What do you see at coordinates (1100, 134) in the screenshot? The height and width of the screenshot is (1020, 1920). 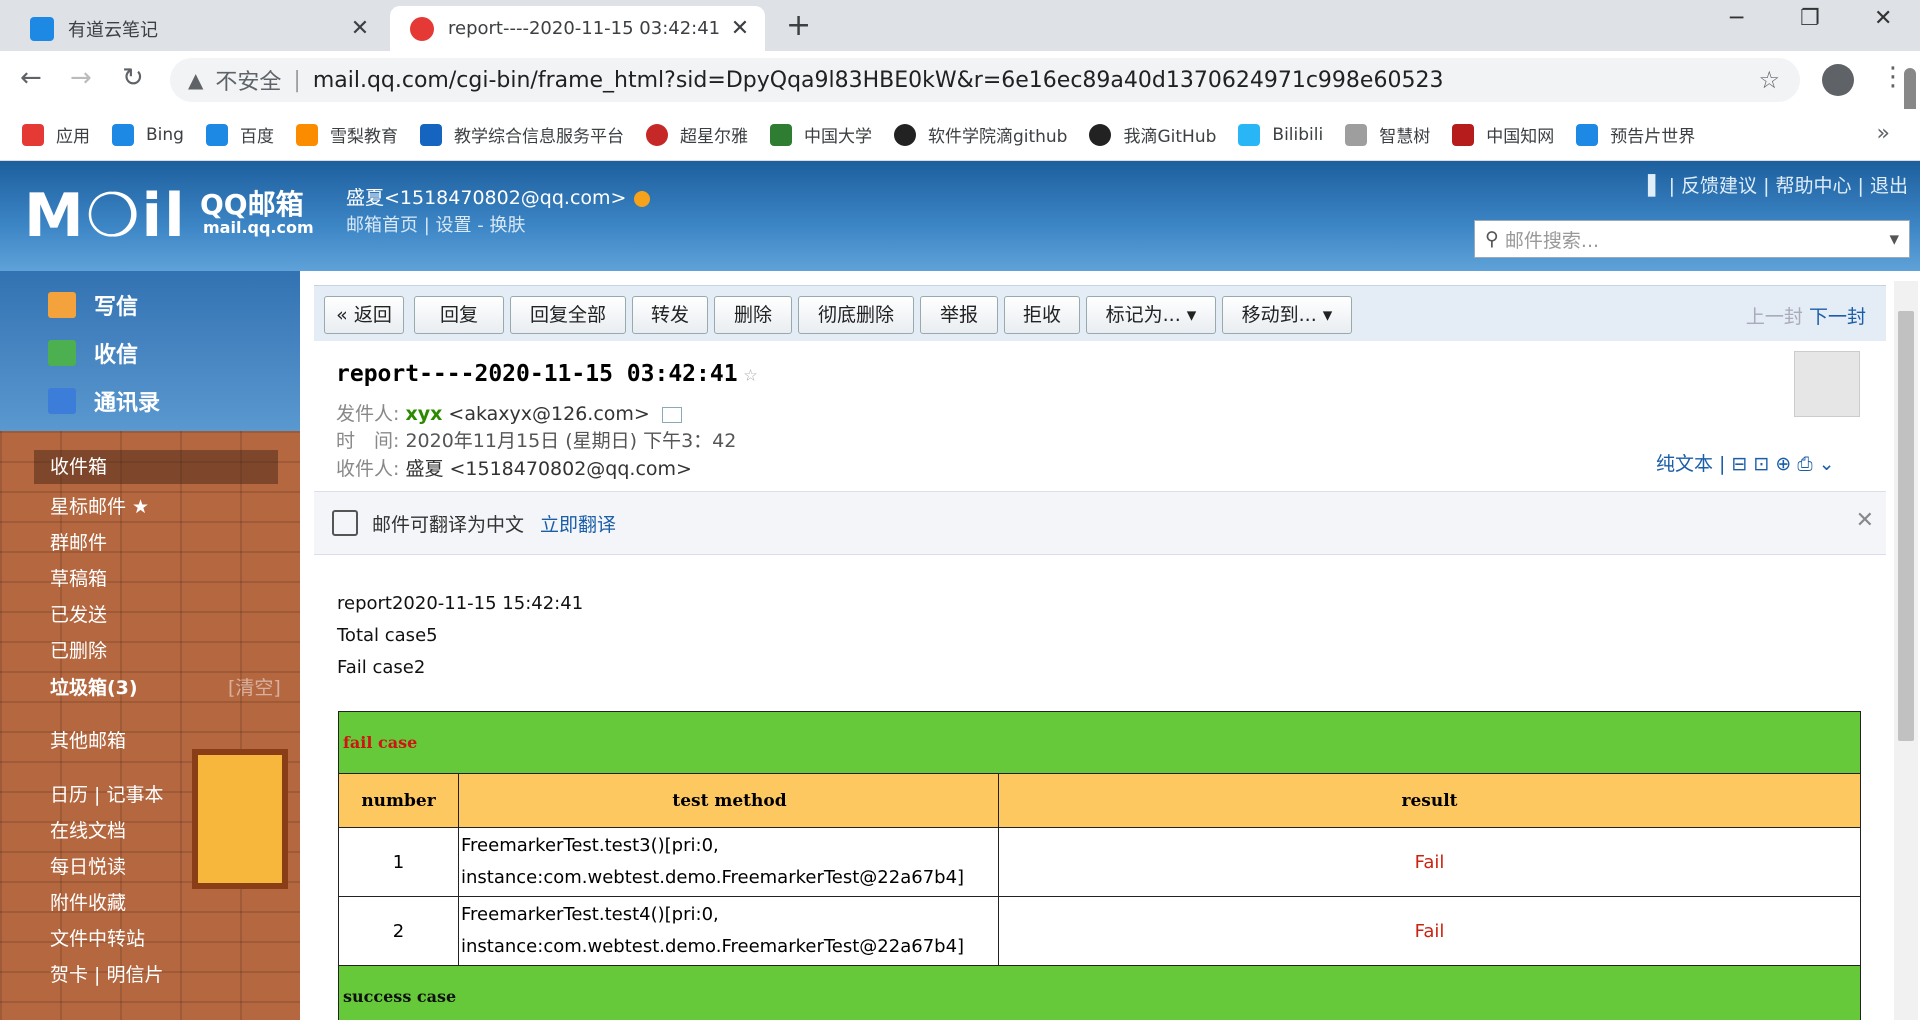 I see `github-icon` at bounding box center [1100, 134].